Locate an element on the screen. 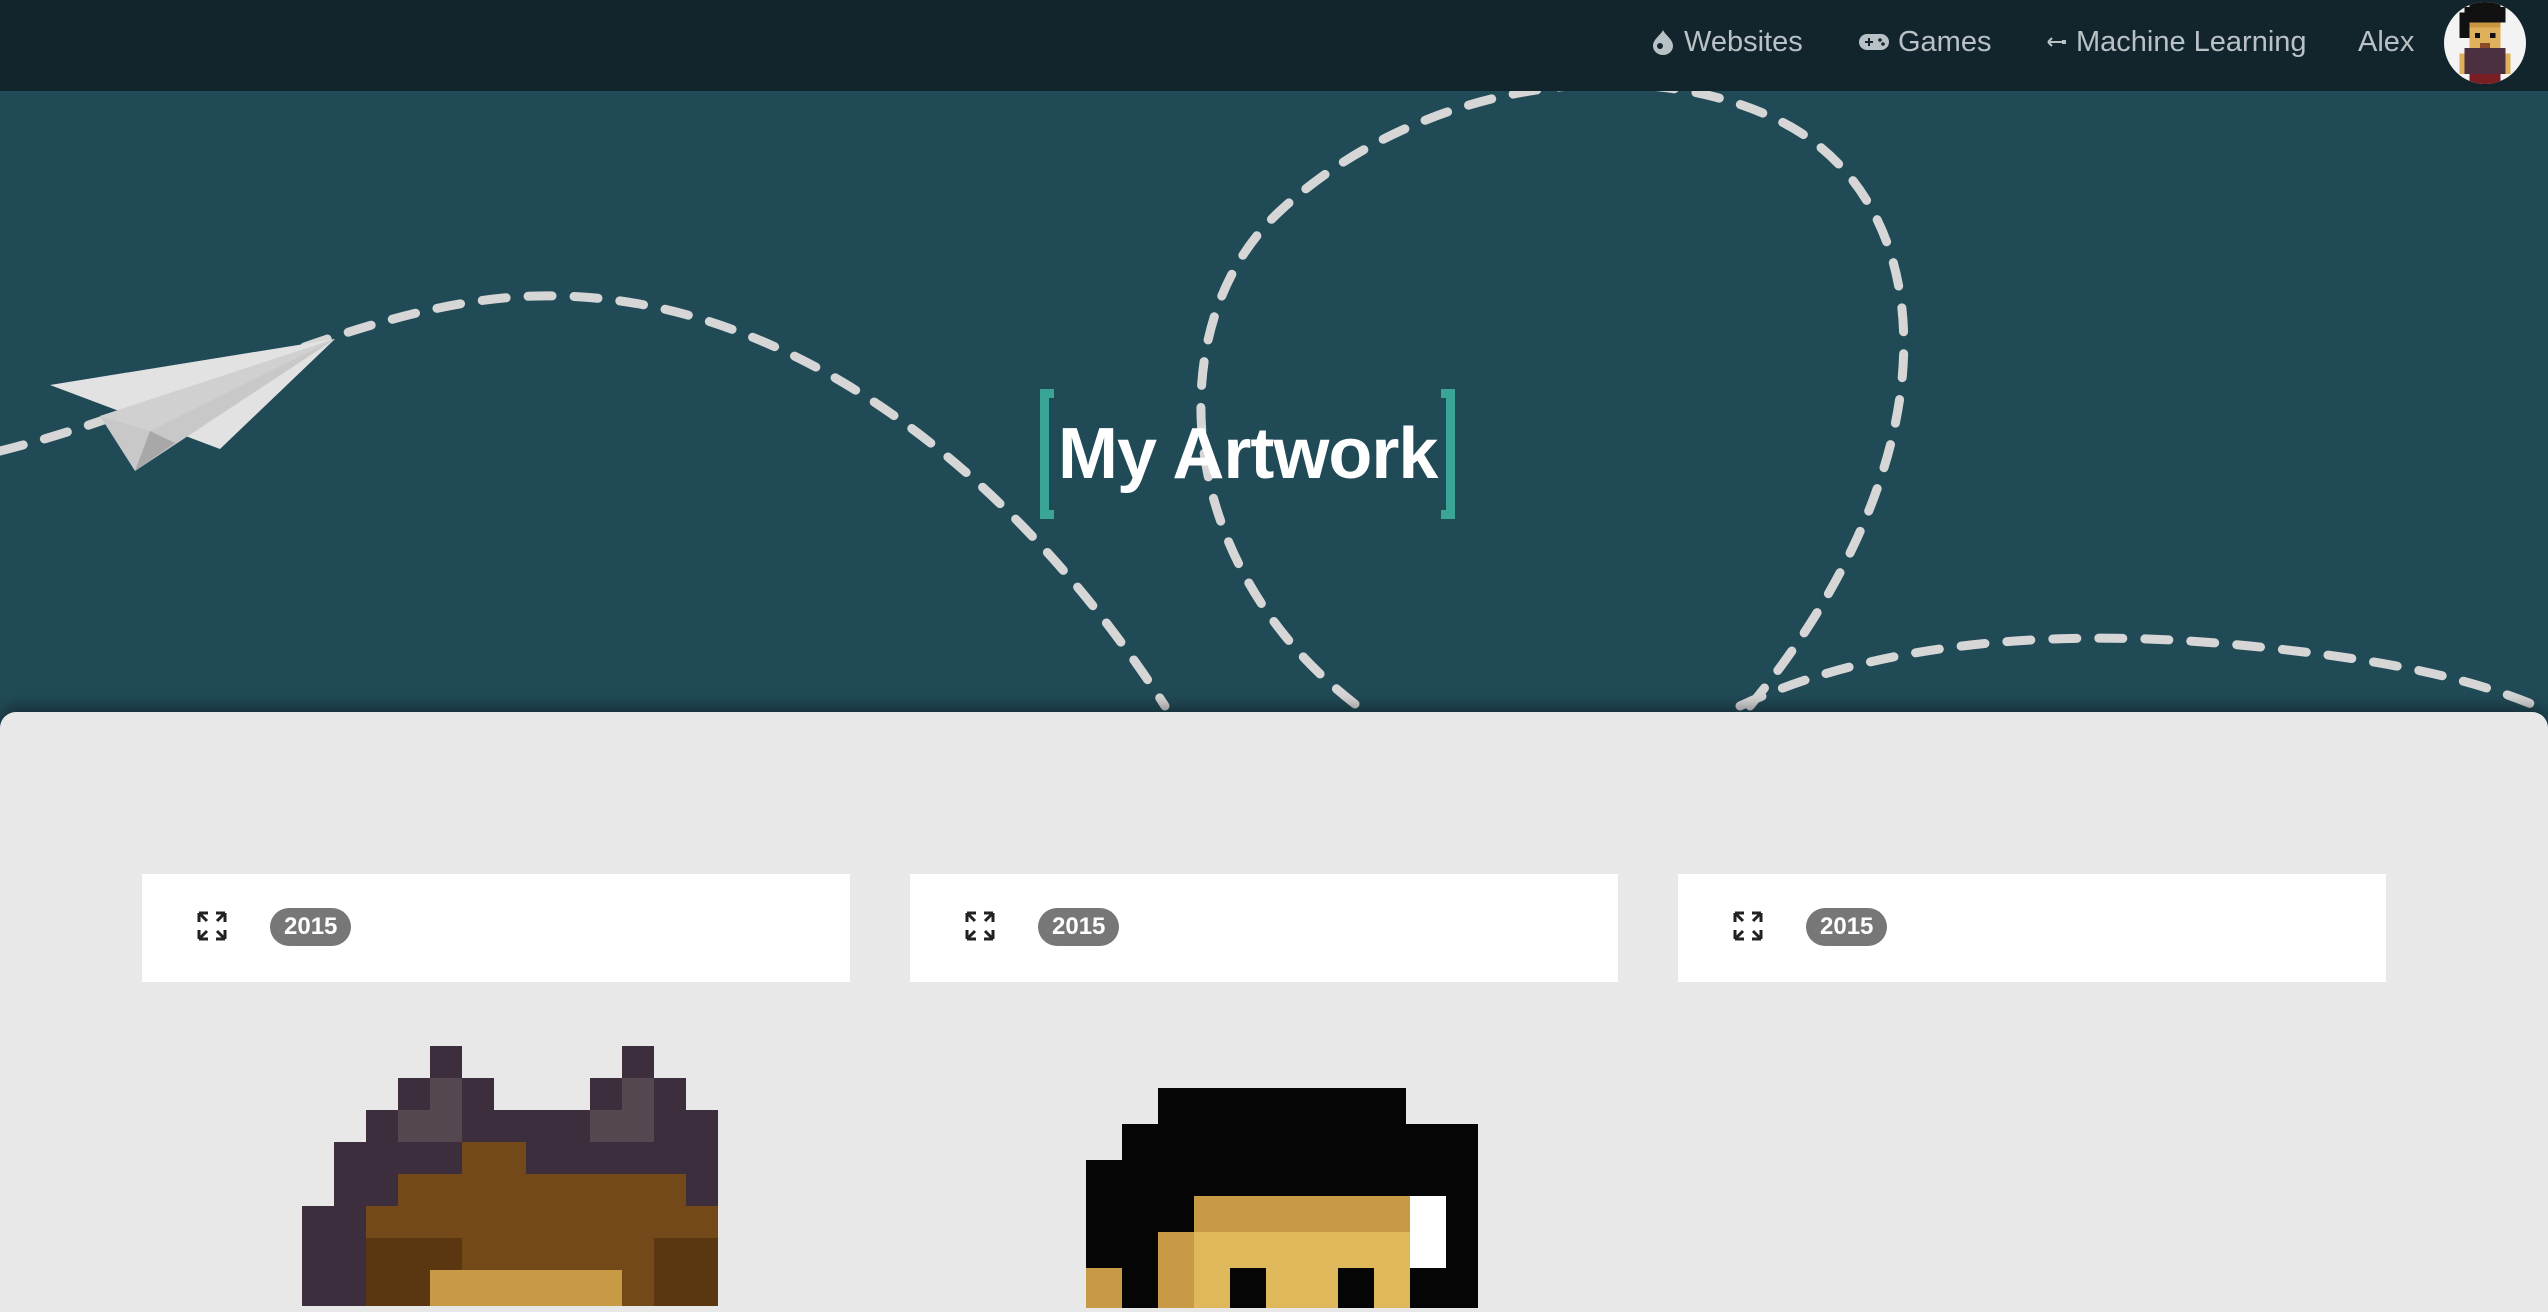 This screenshot has width=2548, height=1312. arrows-icon is located at coordinates (2057, 42).